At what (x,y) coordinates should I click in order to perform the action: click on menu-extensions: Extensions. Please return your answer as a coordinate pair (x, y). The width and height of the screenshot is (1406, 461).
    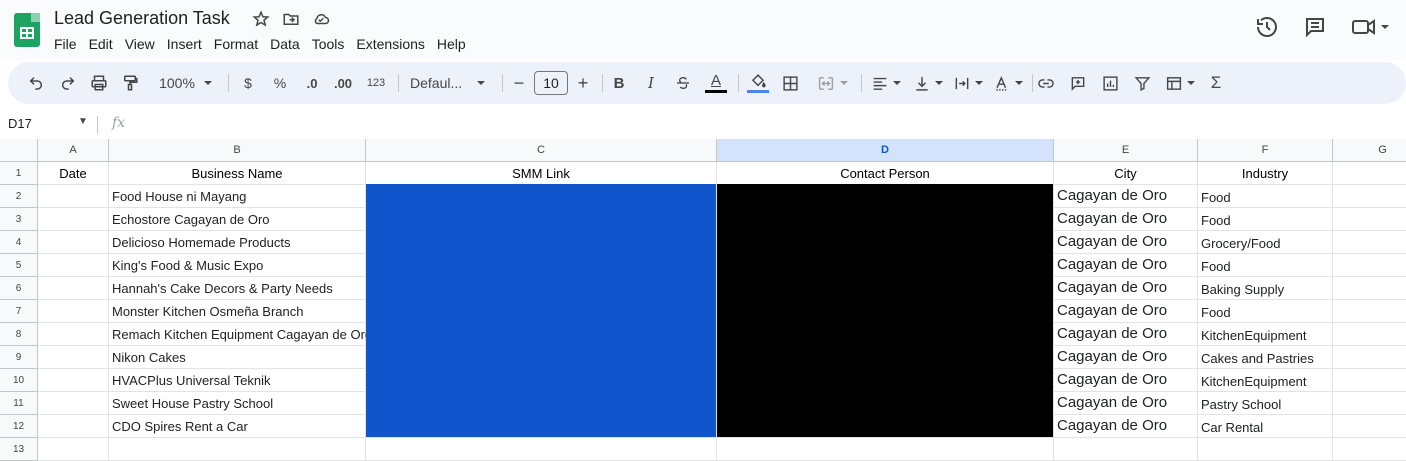
    Looking at the image, I should click on (390, 44).